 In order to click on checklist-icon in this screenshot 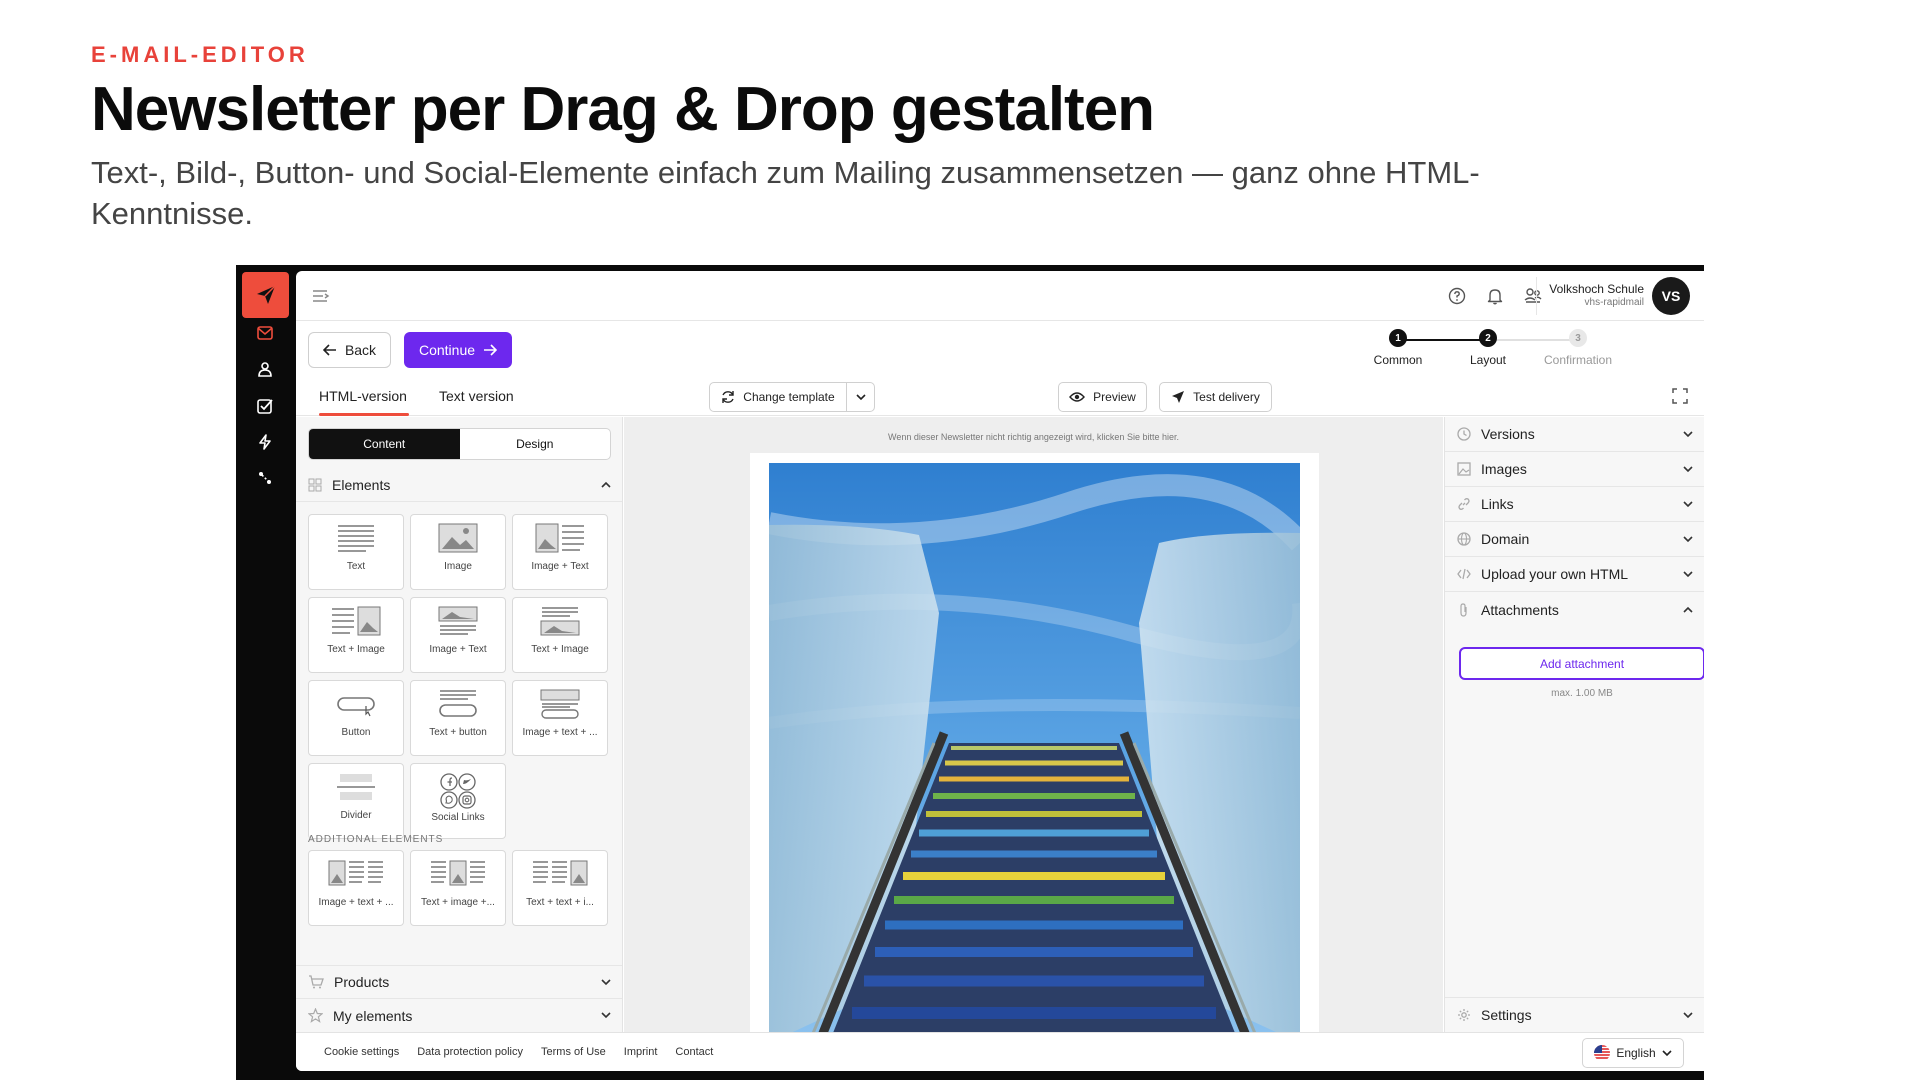, I will do `click(265, 406)`.